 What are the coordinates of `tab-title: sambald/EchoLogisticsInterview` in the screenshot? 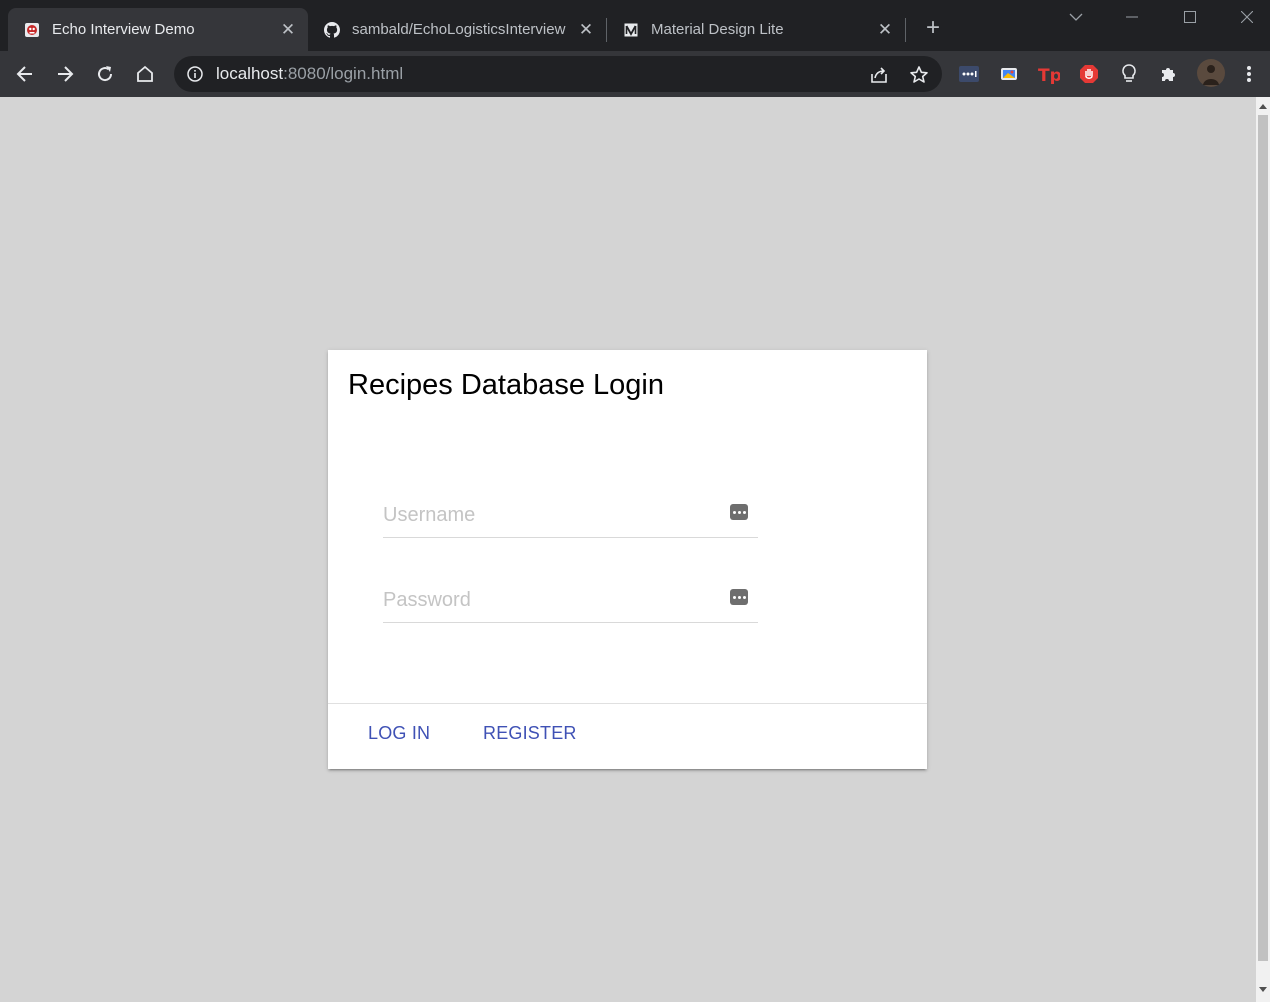 It's located at (459, 29).